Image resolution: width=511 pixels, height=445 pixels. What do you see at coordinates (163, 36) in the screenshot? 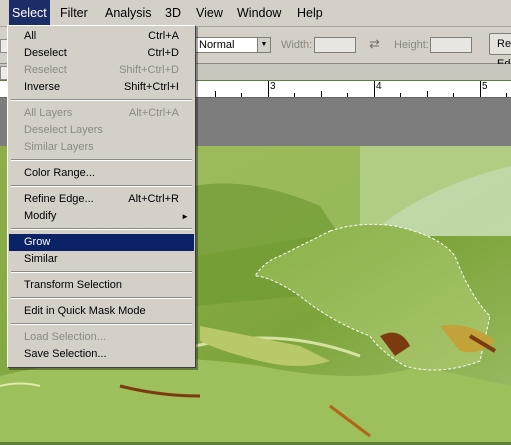
I see `menu-item-shortcut: Ctrl+A` at bounding box center [163, 36].